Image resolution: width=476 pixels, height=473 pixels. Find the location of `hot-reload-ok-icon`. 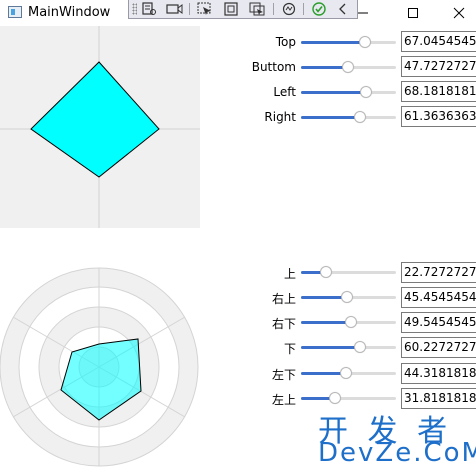

hot-reload-ok-icon is located at coordinates (319, 9).